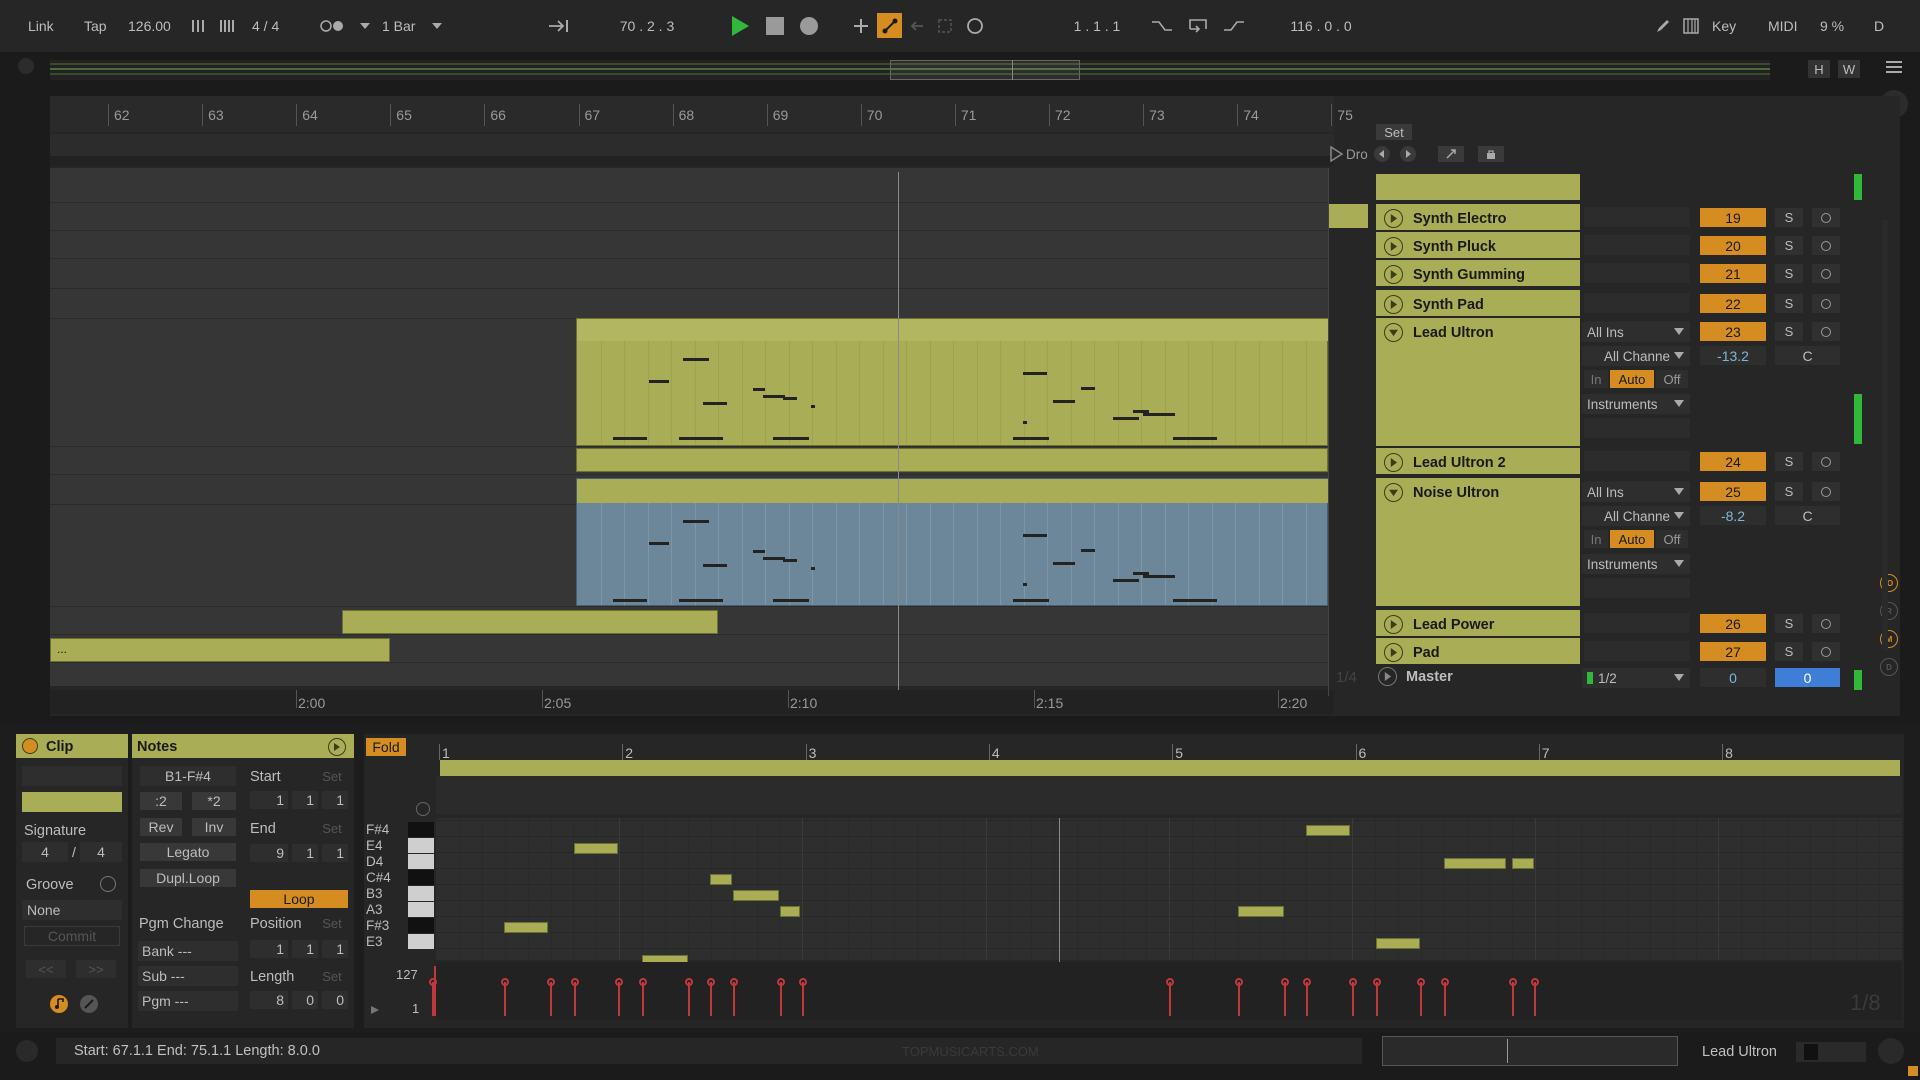  I want to click on clip-name-field, so click(72, 776).